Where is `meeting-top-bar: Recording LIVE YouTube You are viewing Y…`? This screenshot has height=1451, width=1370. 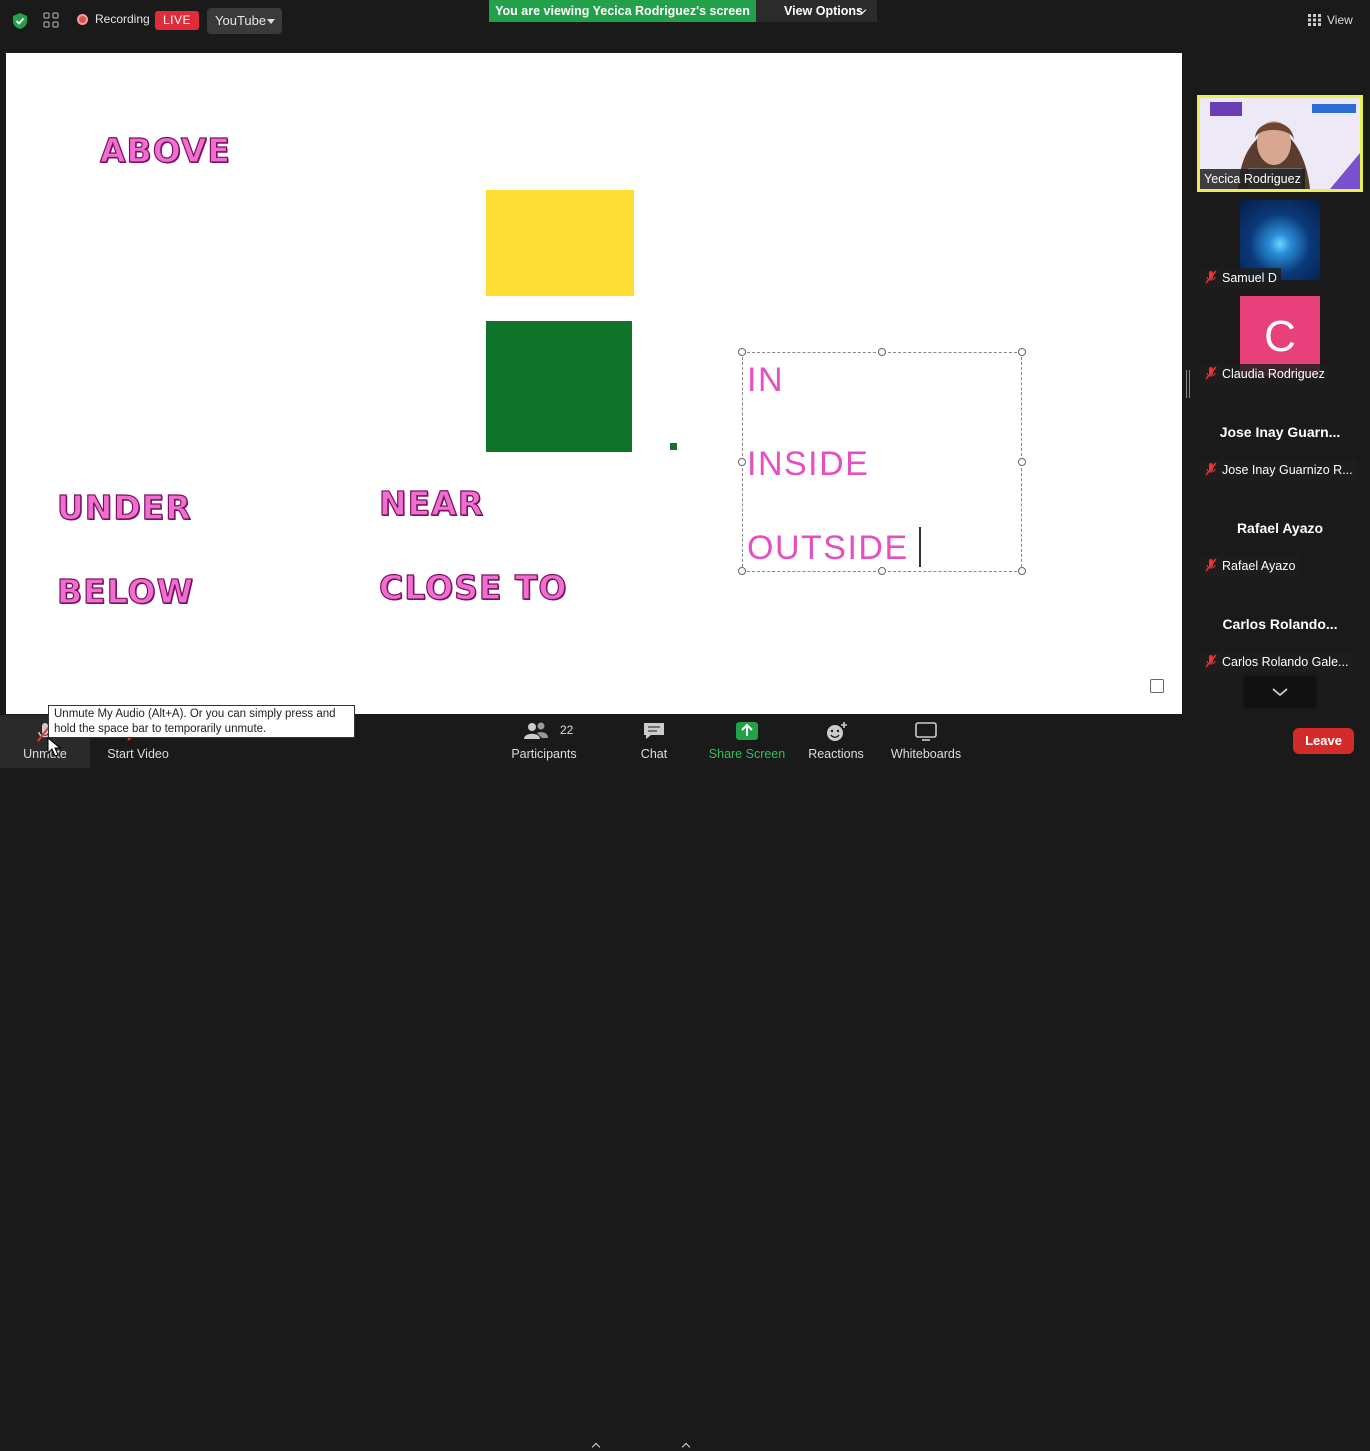
meeting-top-bar: Recording LIVE YouTube You are viewing Y… is located at coordinates (685, 22).